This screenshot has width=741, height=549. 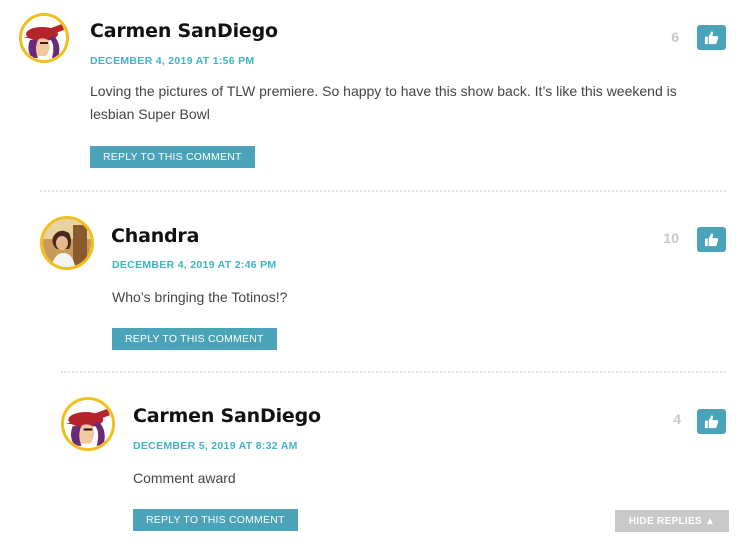 I want to click on comment-author: Chandra, so click(x=155, y=236).